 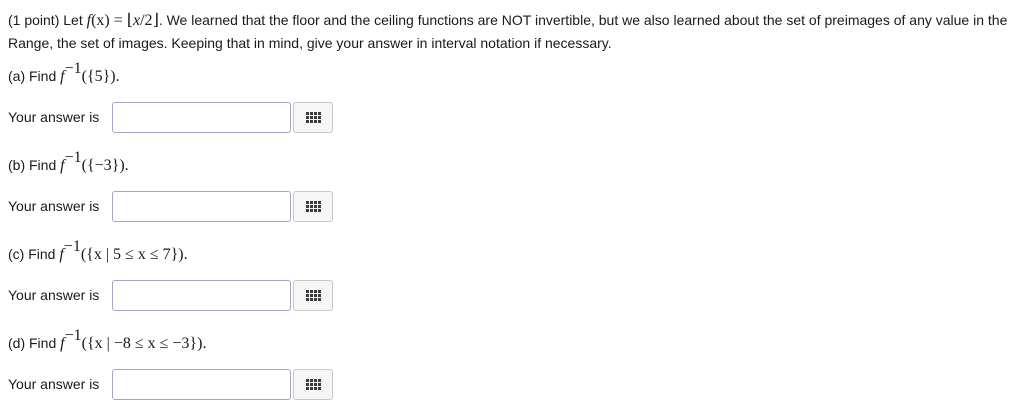 I want to click on equation-palette-button-a, so click(x=313, y=117).